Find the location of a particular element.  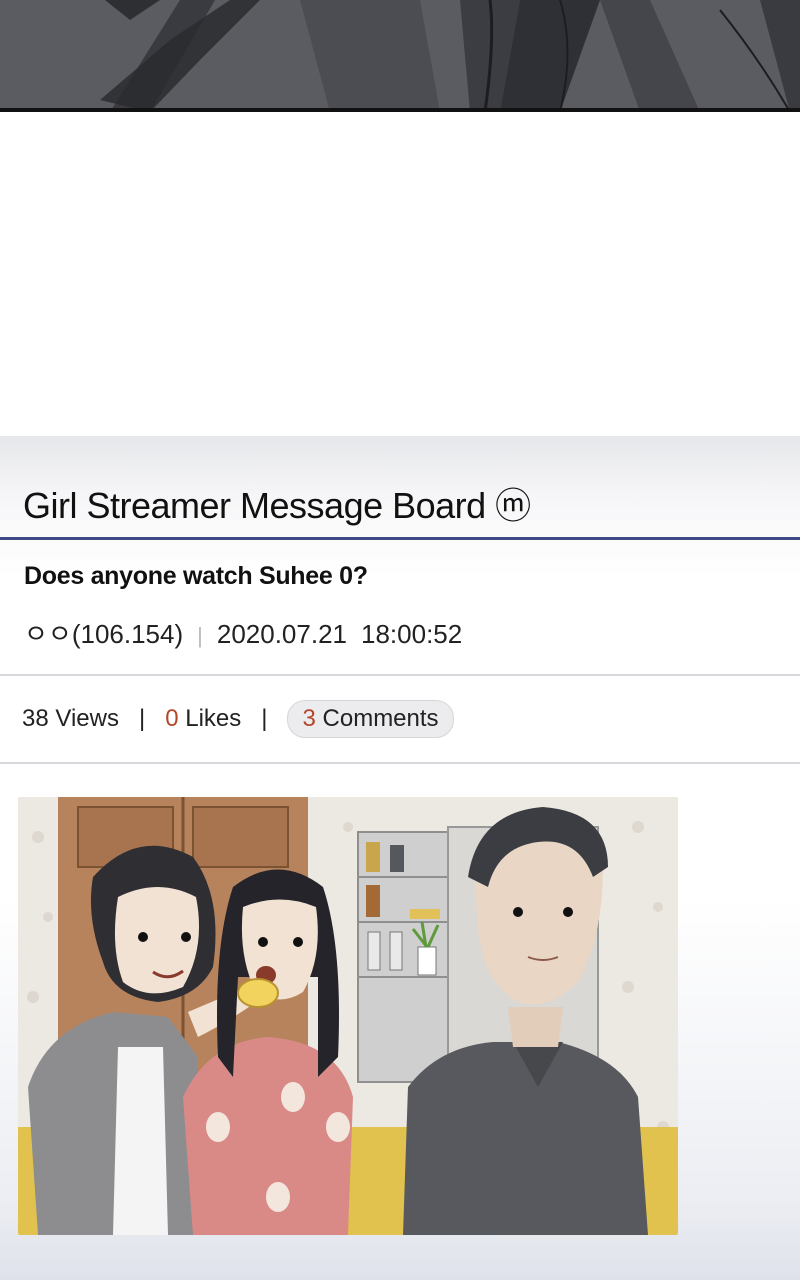

post-meta: ㅇㅇ(106.154) | 2020.07.21 18:00:52 is located at coordinates (243, 632).